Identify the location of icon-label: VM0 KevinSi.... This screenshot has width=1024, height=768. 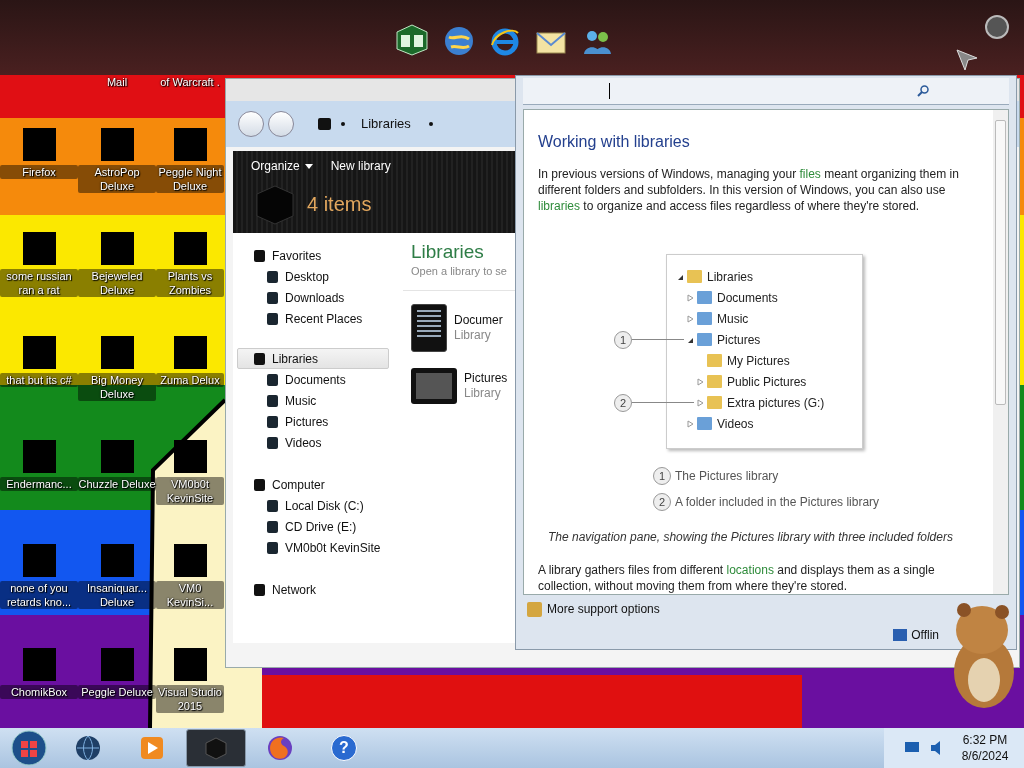
(190, 595).